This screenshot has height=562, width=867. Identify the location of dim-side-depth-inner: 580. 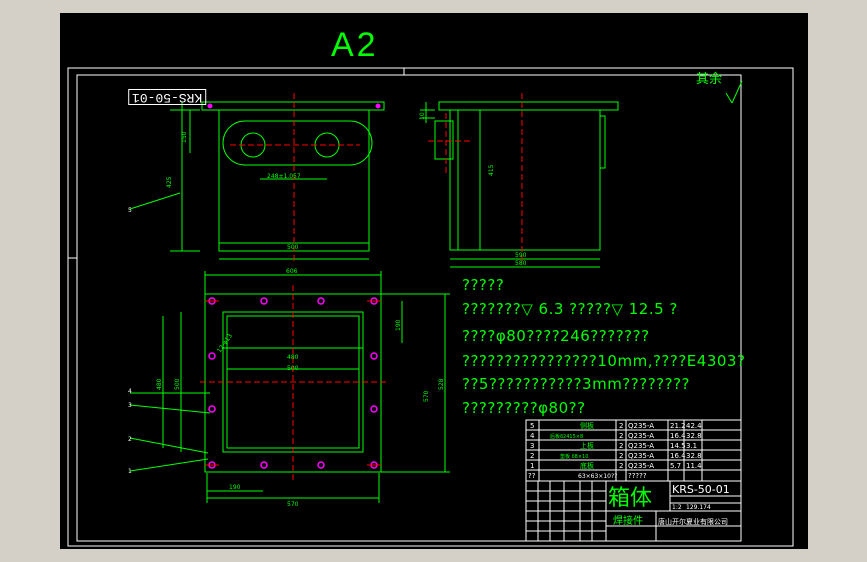
(521, 263).